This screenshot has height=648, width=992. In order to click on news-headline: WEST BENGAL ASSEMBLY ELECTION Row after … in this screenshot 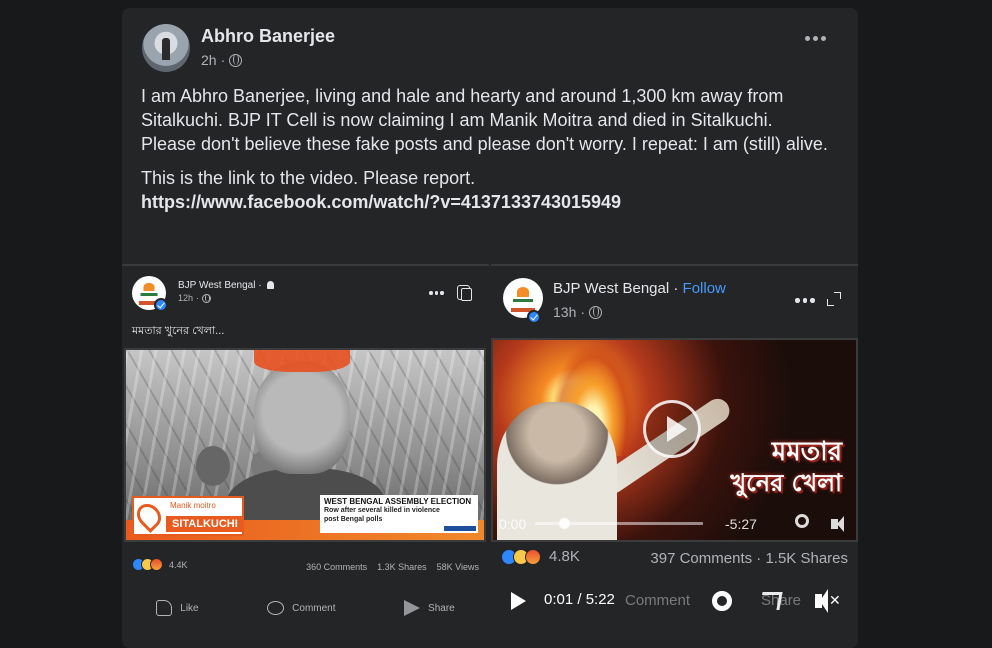, I will do `click(399, 514)`.